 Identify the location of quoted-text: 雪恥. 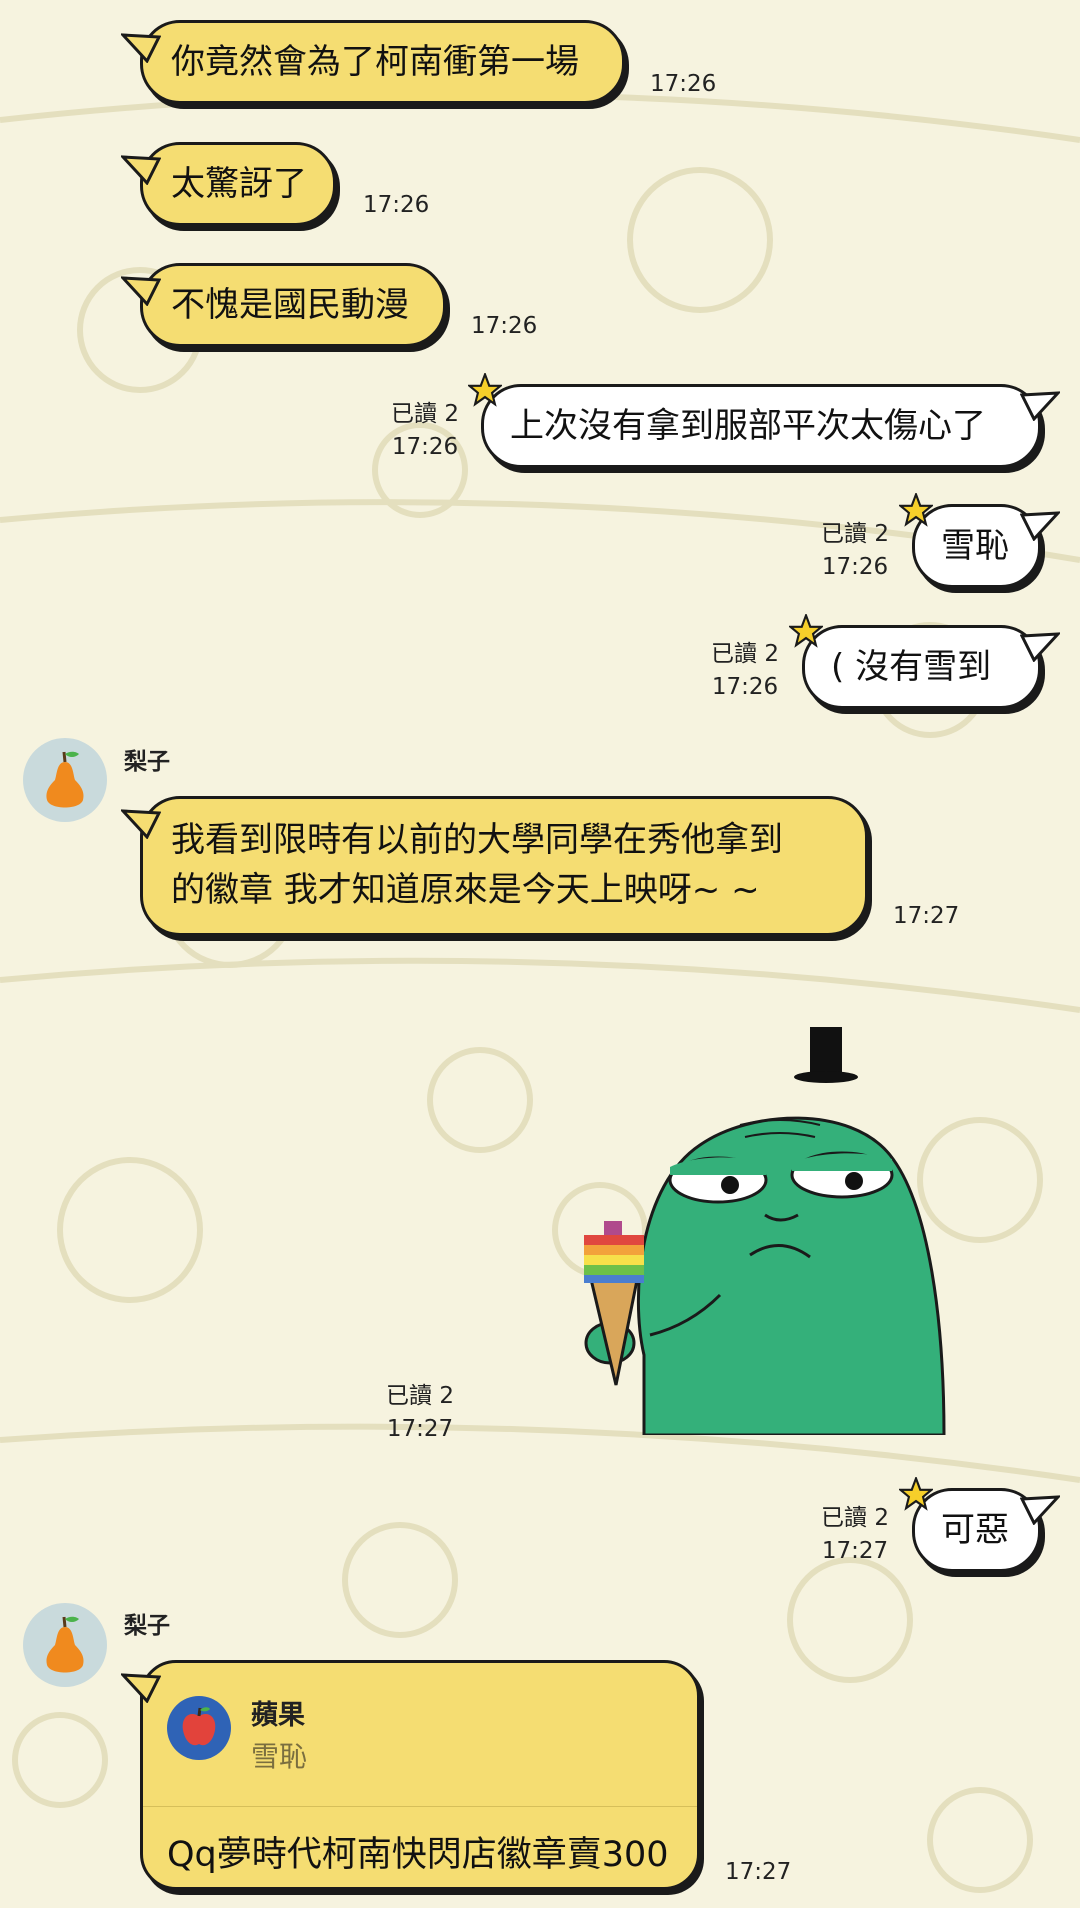
(279, 1756).